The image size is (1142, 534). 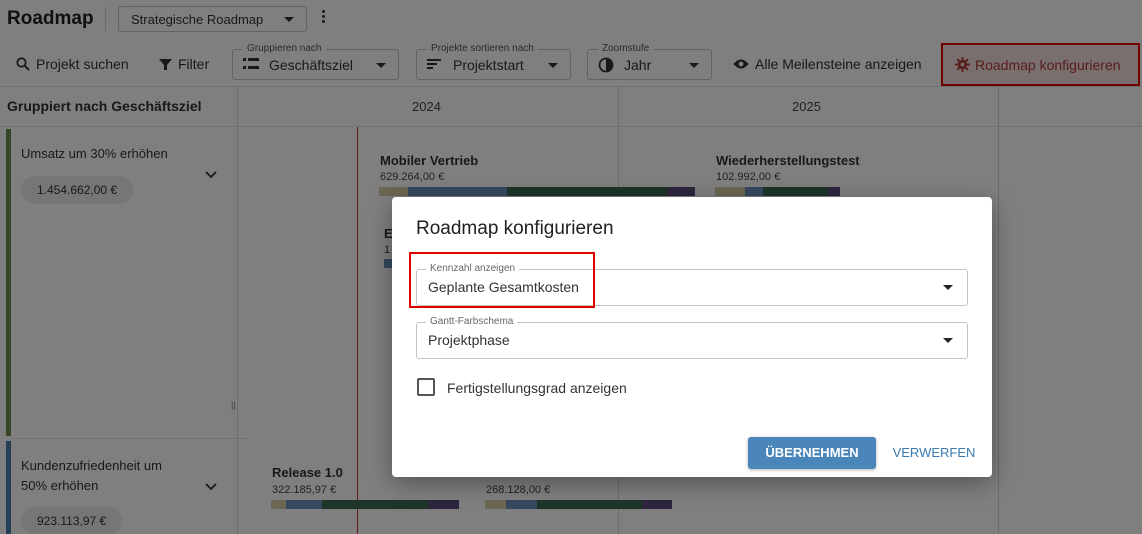 I want to click on color-scheme-value: Projektphase, so click(x=469, y=340).